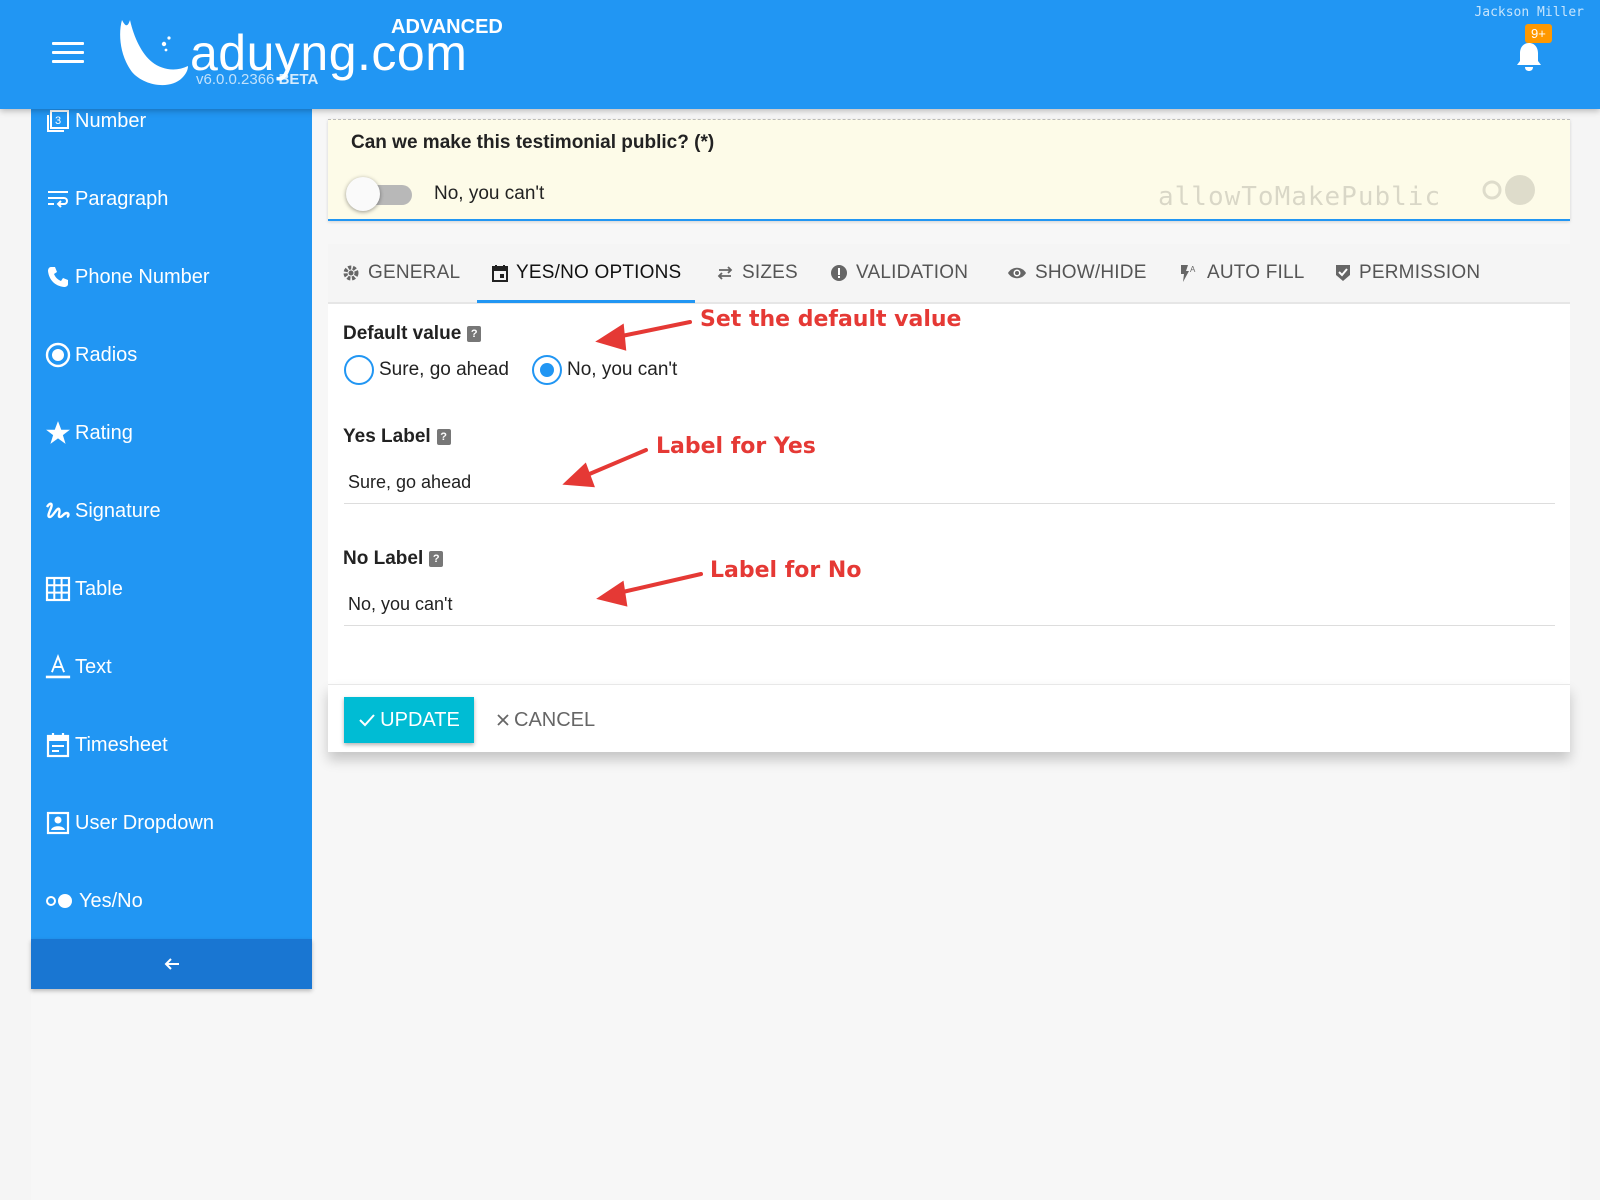  Describe the element at coordinates (58, 355) in the screenshot. I see `radio-icon` at that location.